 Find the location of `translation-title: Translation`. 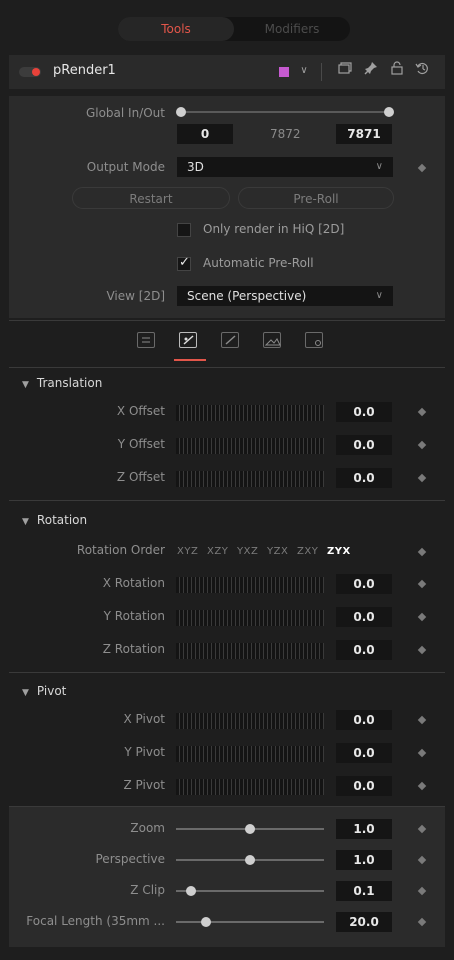

translation-title: Translation is located at coordinates (69, 383).